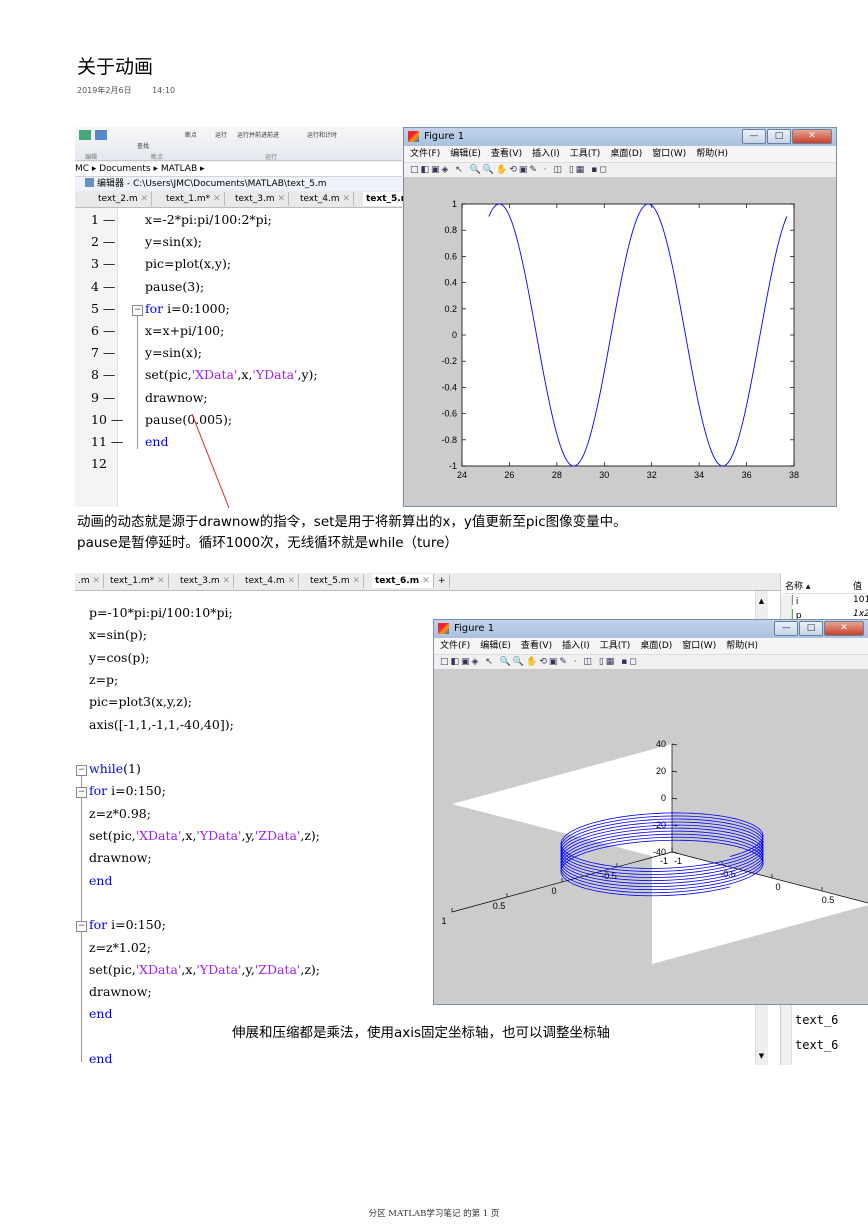 The height and width of the screenshot is (1230, 868). Describe the element at coordinates (231, 374) in the screenshot. I see `code-line: set(pic,'XData',x,'YData',y);` at that location.